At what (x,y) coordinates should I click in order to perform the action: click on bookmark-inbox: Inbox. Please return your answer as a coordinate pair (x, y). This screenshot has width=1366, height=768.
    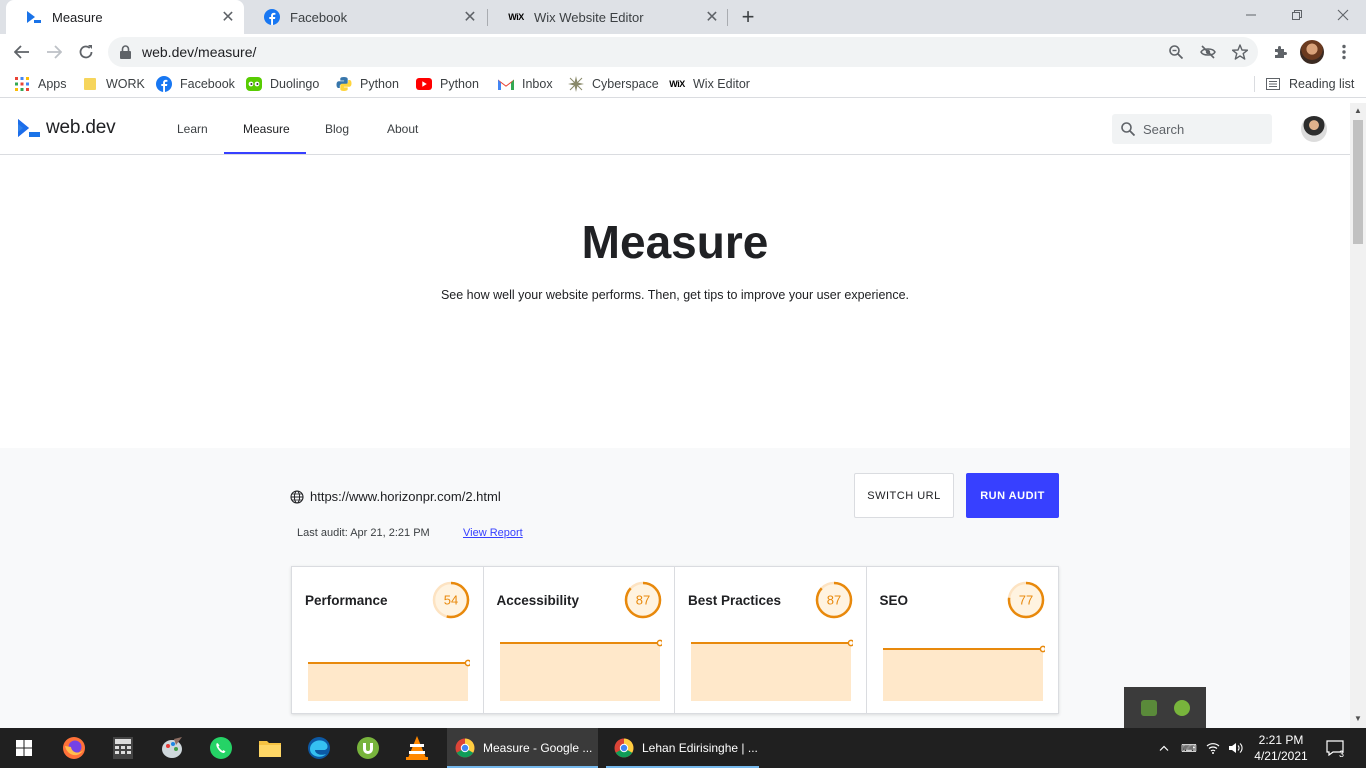
    Looking at the image, I should click on (525, 84).